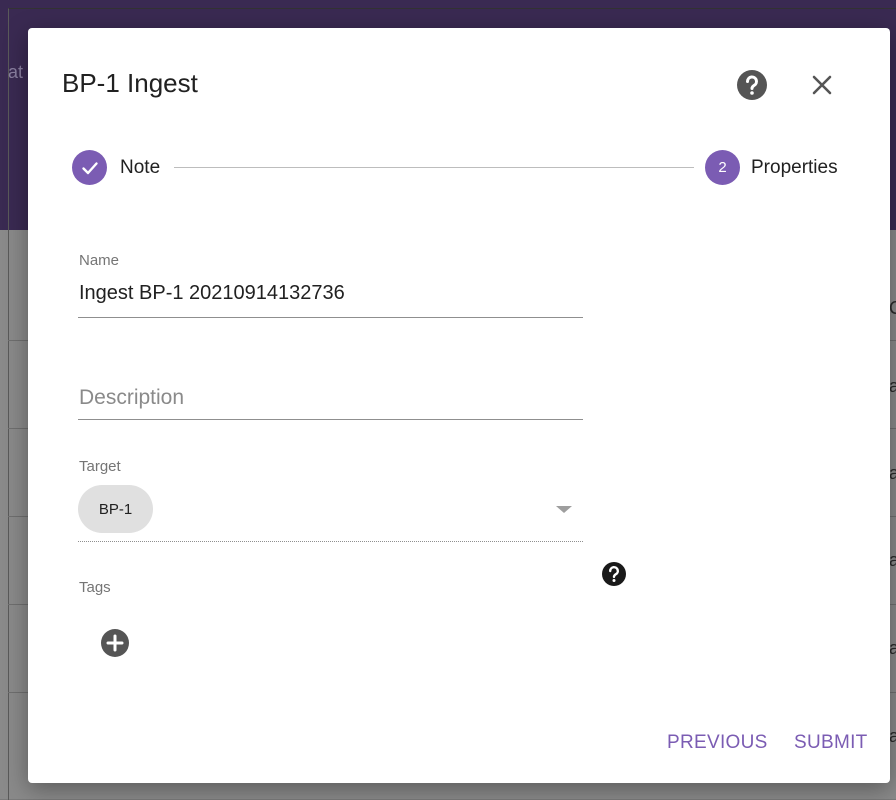 The image size is (896, 800). I want to click on step-completed-indicator, so click(89, 167).